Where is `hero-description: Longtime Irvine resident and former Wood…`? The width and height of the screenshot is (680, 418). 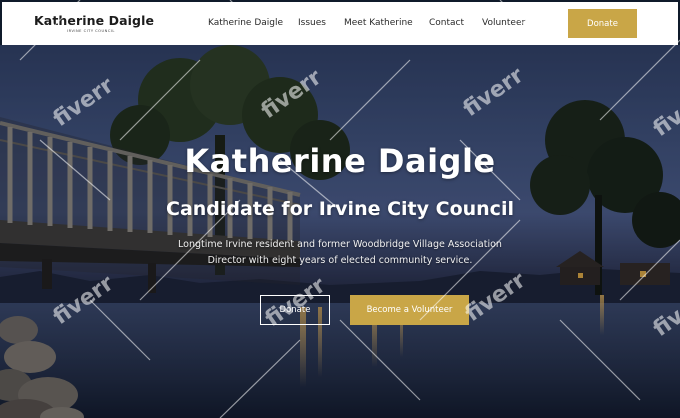 hero-description: Longtime Irvine resident and former Wood… is located at coordinates (340, 252).